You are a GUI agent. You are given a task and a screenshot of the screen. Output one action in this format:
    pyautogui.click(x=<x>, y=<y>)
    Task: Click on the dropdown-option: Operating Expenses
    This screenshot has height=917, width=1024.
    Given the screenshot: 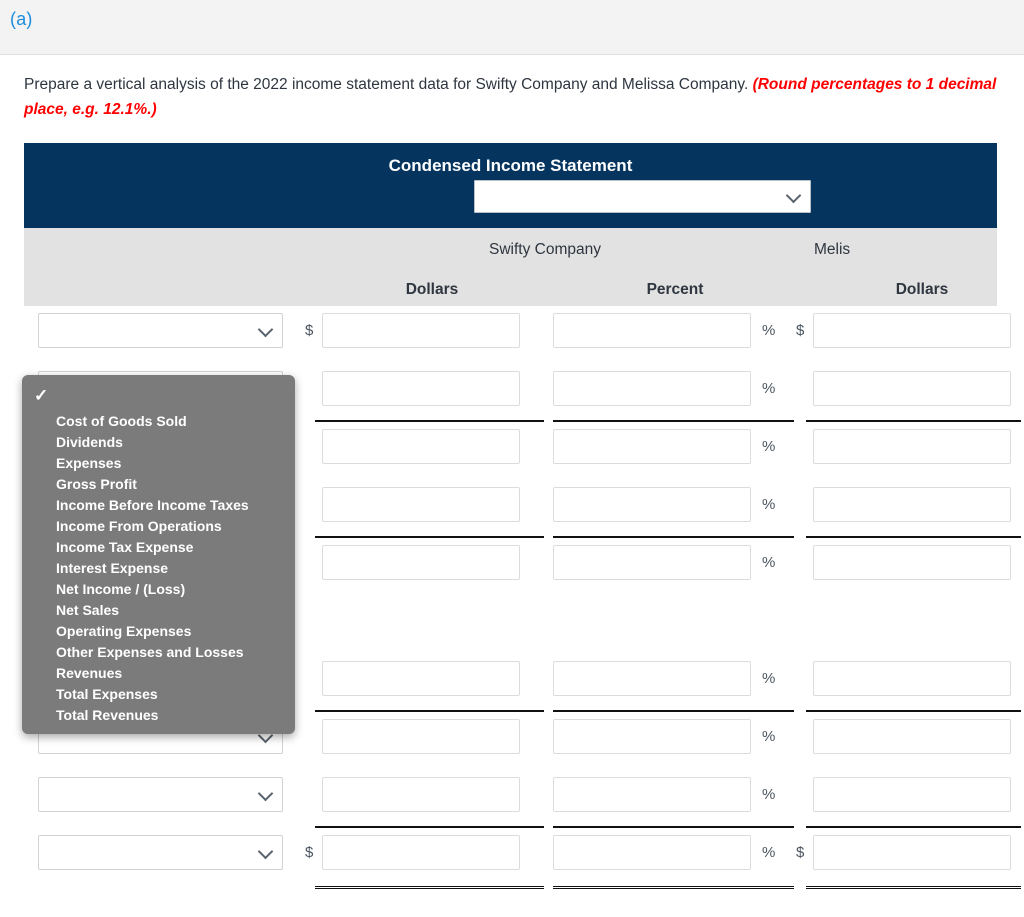 What is the action you would take?
    pyautogui.click(x=158, y=631)
    